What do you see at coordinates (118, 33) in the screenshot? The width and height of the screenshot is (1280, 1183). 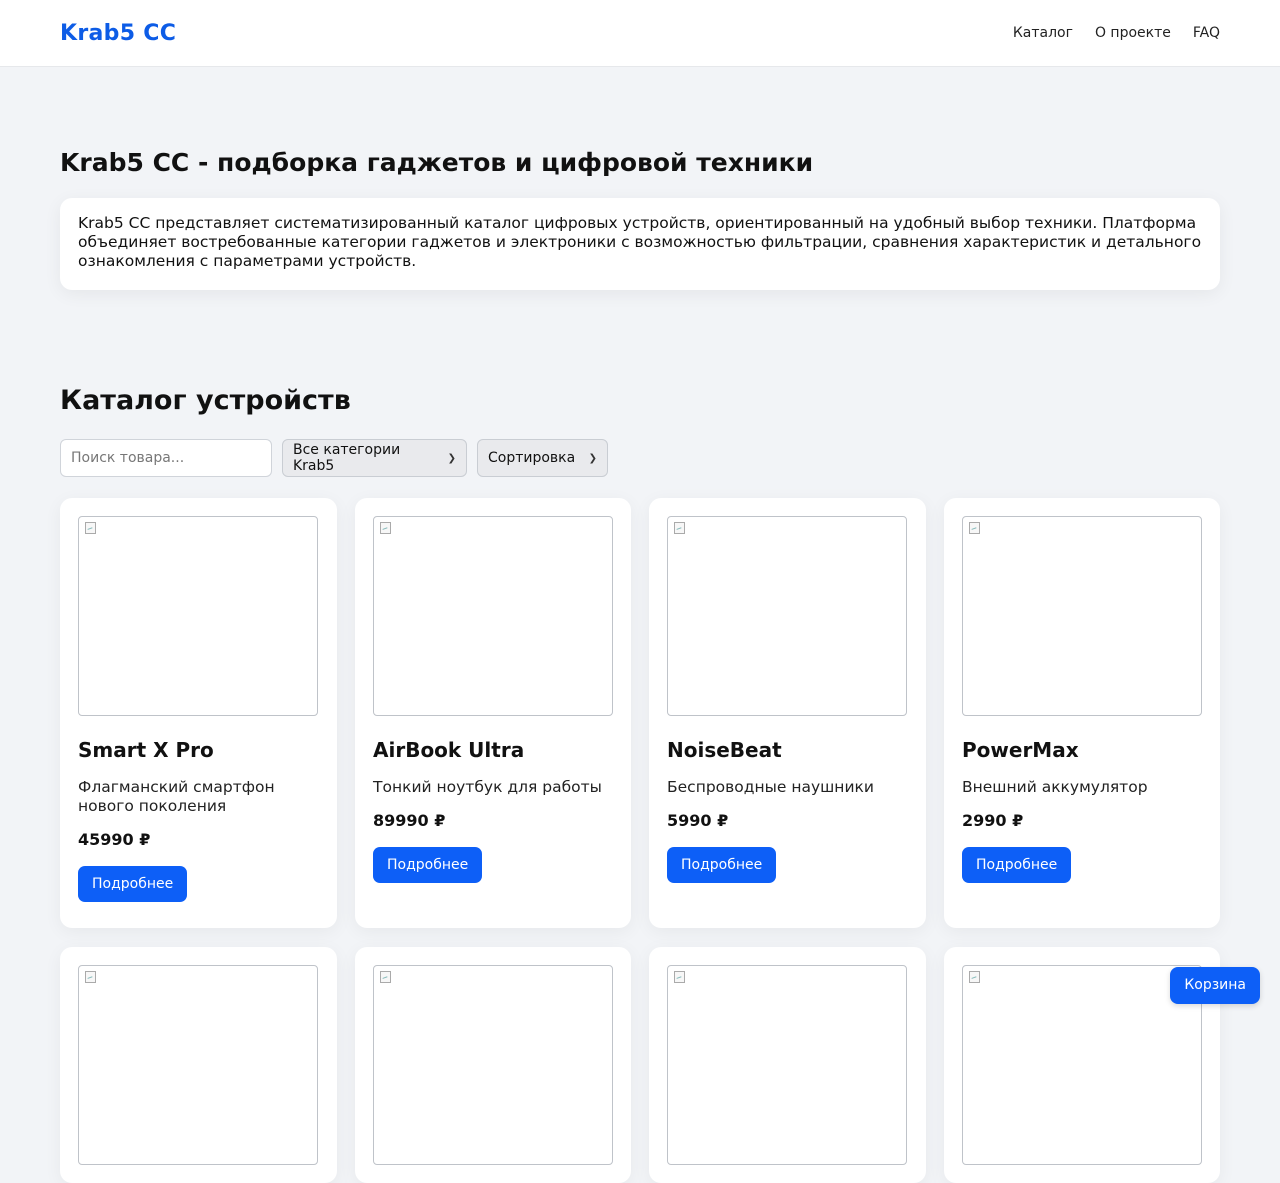 I see `logo: Krab5 CC` at bounding box center [118, 33].